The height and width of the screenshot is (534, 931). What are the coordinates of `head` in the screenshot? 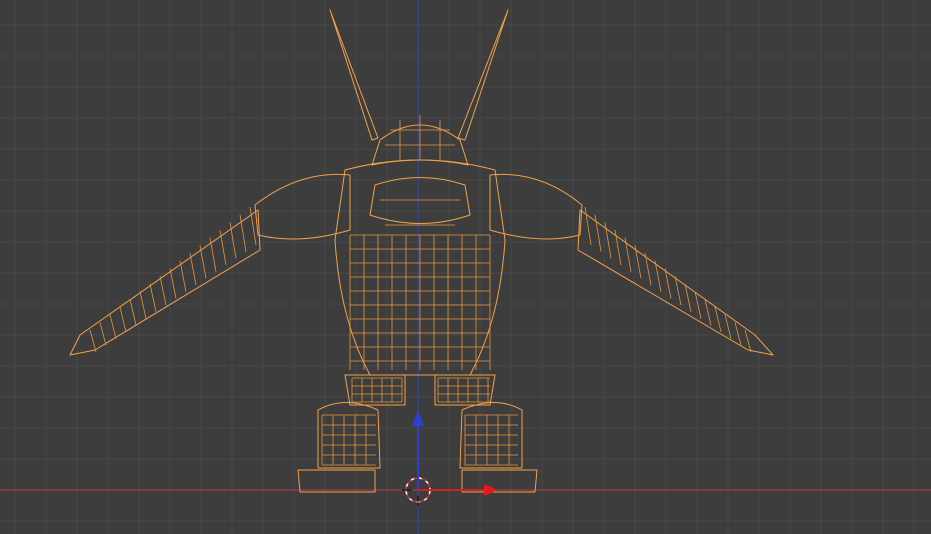 It's located at (420, 140).